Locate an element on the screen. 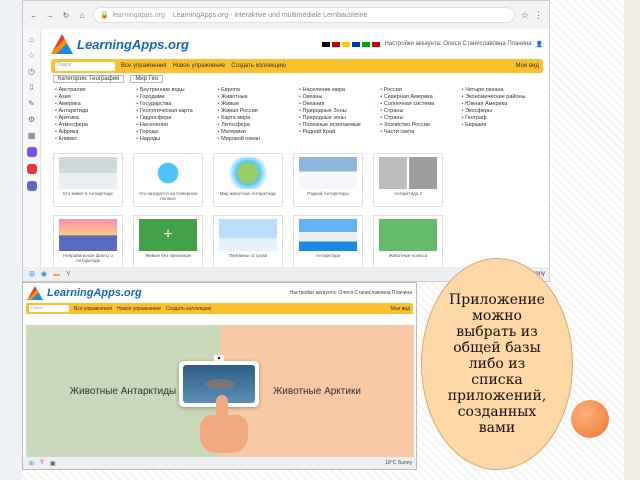 This screenshot has height=480, width=640. topic-link: Европа is located at coordinates (256, 90).